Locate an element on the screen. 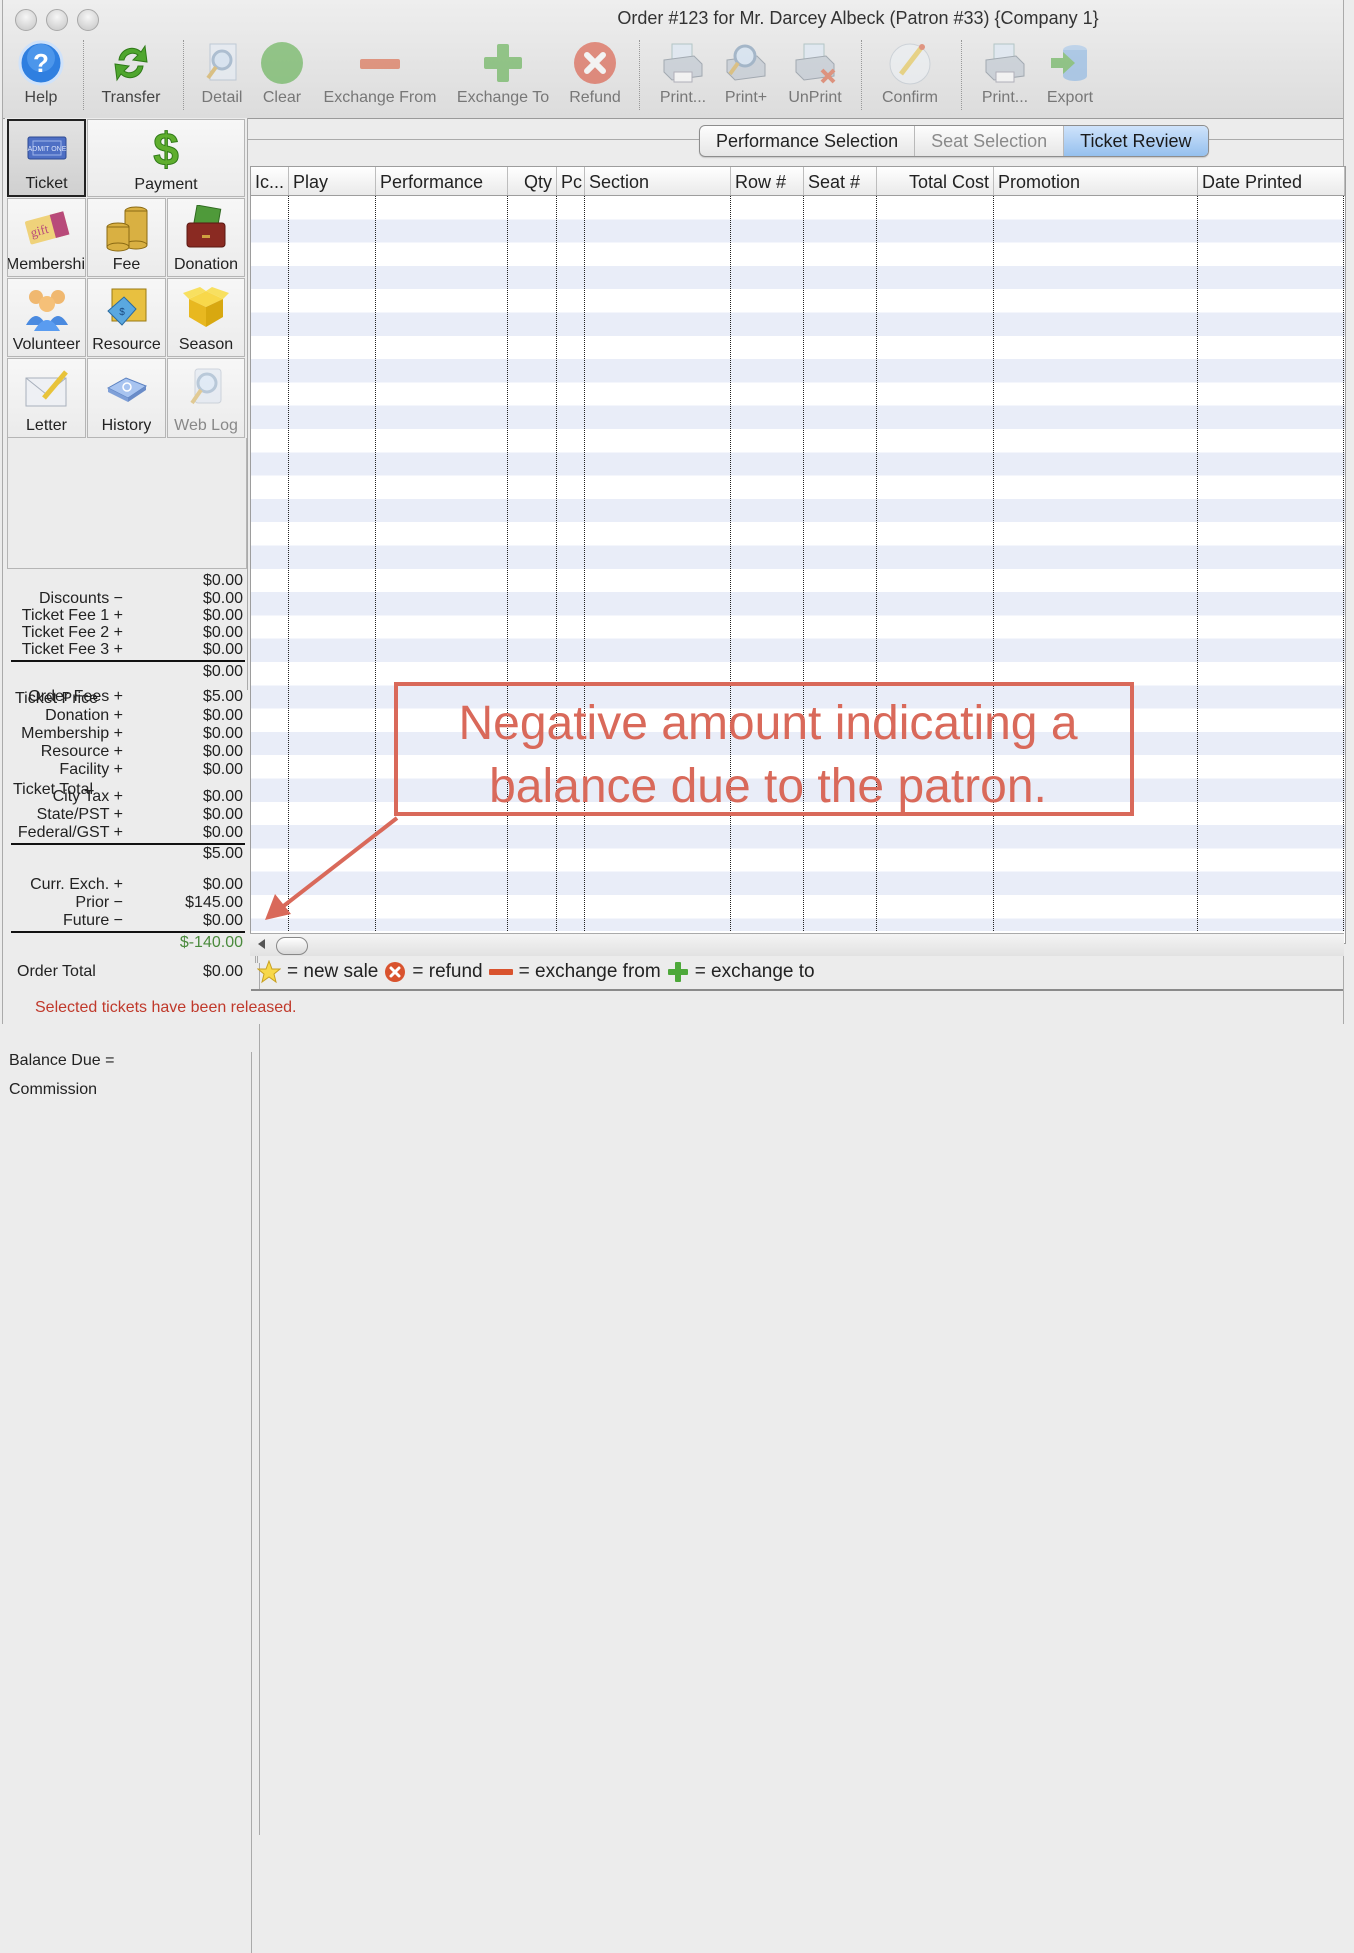 Image resolution: width=1354 pixels, height=1953 pixels. help-icon: ? is located at coordinates (41, 63).